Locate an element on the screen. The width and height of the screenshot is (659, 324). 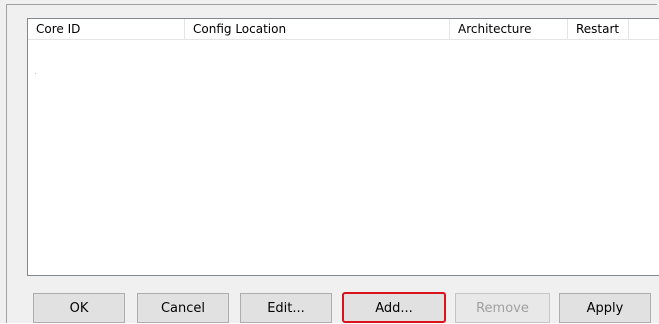
column-header-config-location: Config Location is located at coordinates (317, 29).